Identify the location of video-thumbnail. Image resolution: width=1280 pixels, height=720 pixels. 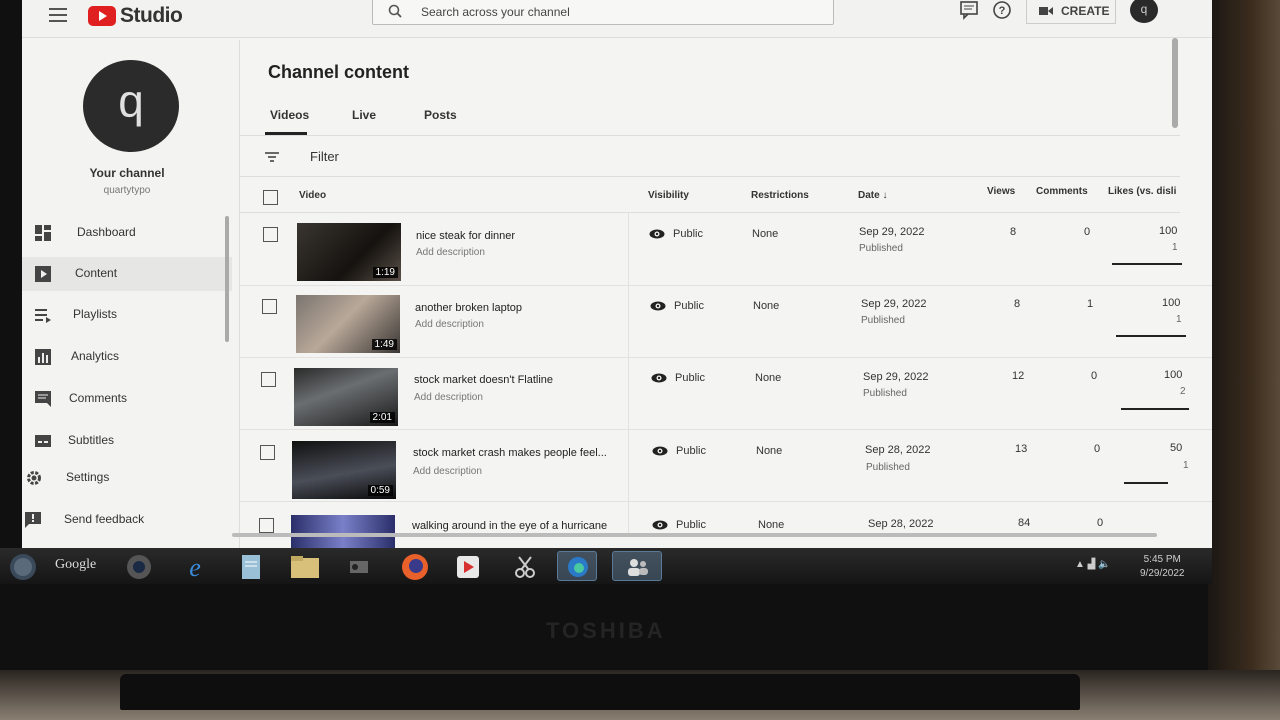
(343, 531).